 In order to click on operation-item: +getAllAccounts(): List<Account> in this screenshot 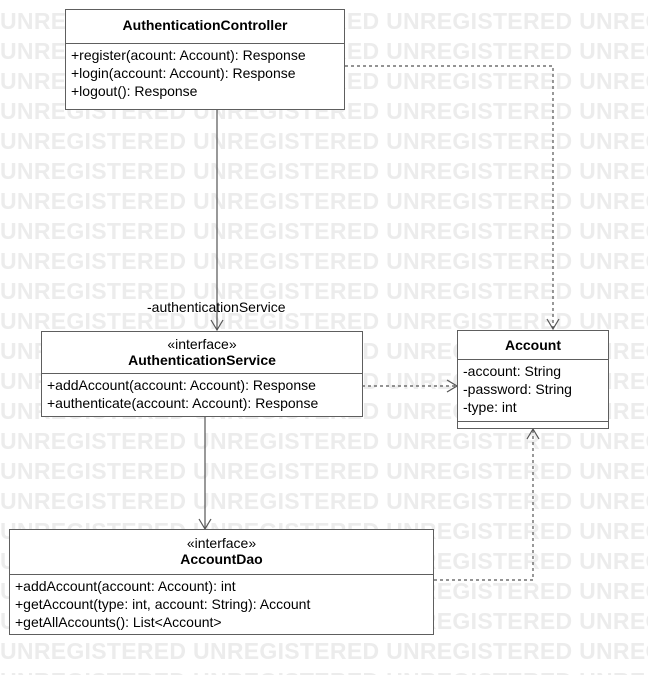, I will do `click(118, 622)`.